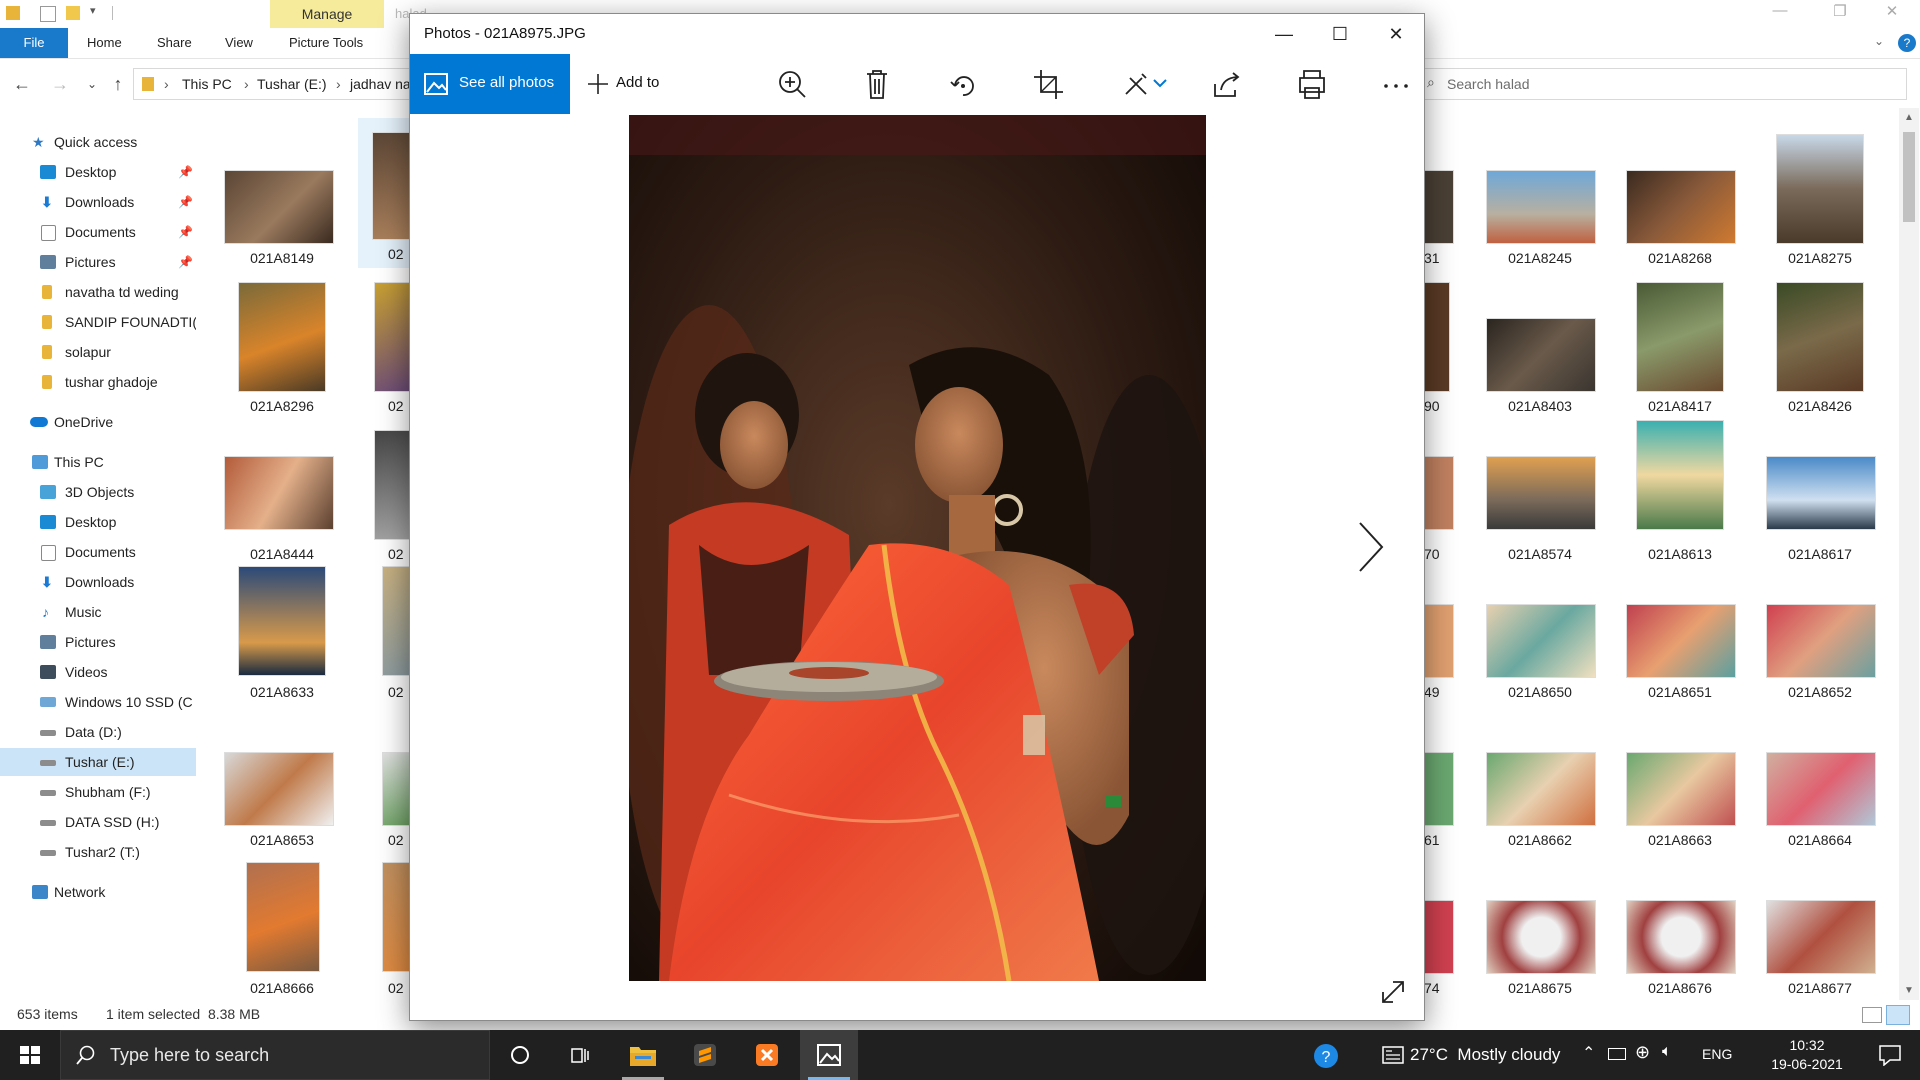 Image resolution: width=1920 pixels, height=1080 pixels. Describe the element at coordinates (282, 343) in the screenshot. I see `file-thumbnail: 021A8296` at that location.